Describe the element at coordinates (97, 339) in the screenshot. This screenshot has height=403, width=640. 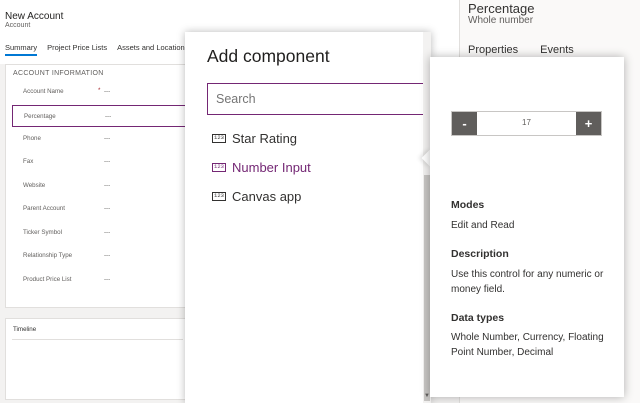
I see `divider` at that location.